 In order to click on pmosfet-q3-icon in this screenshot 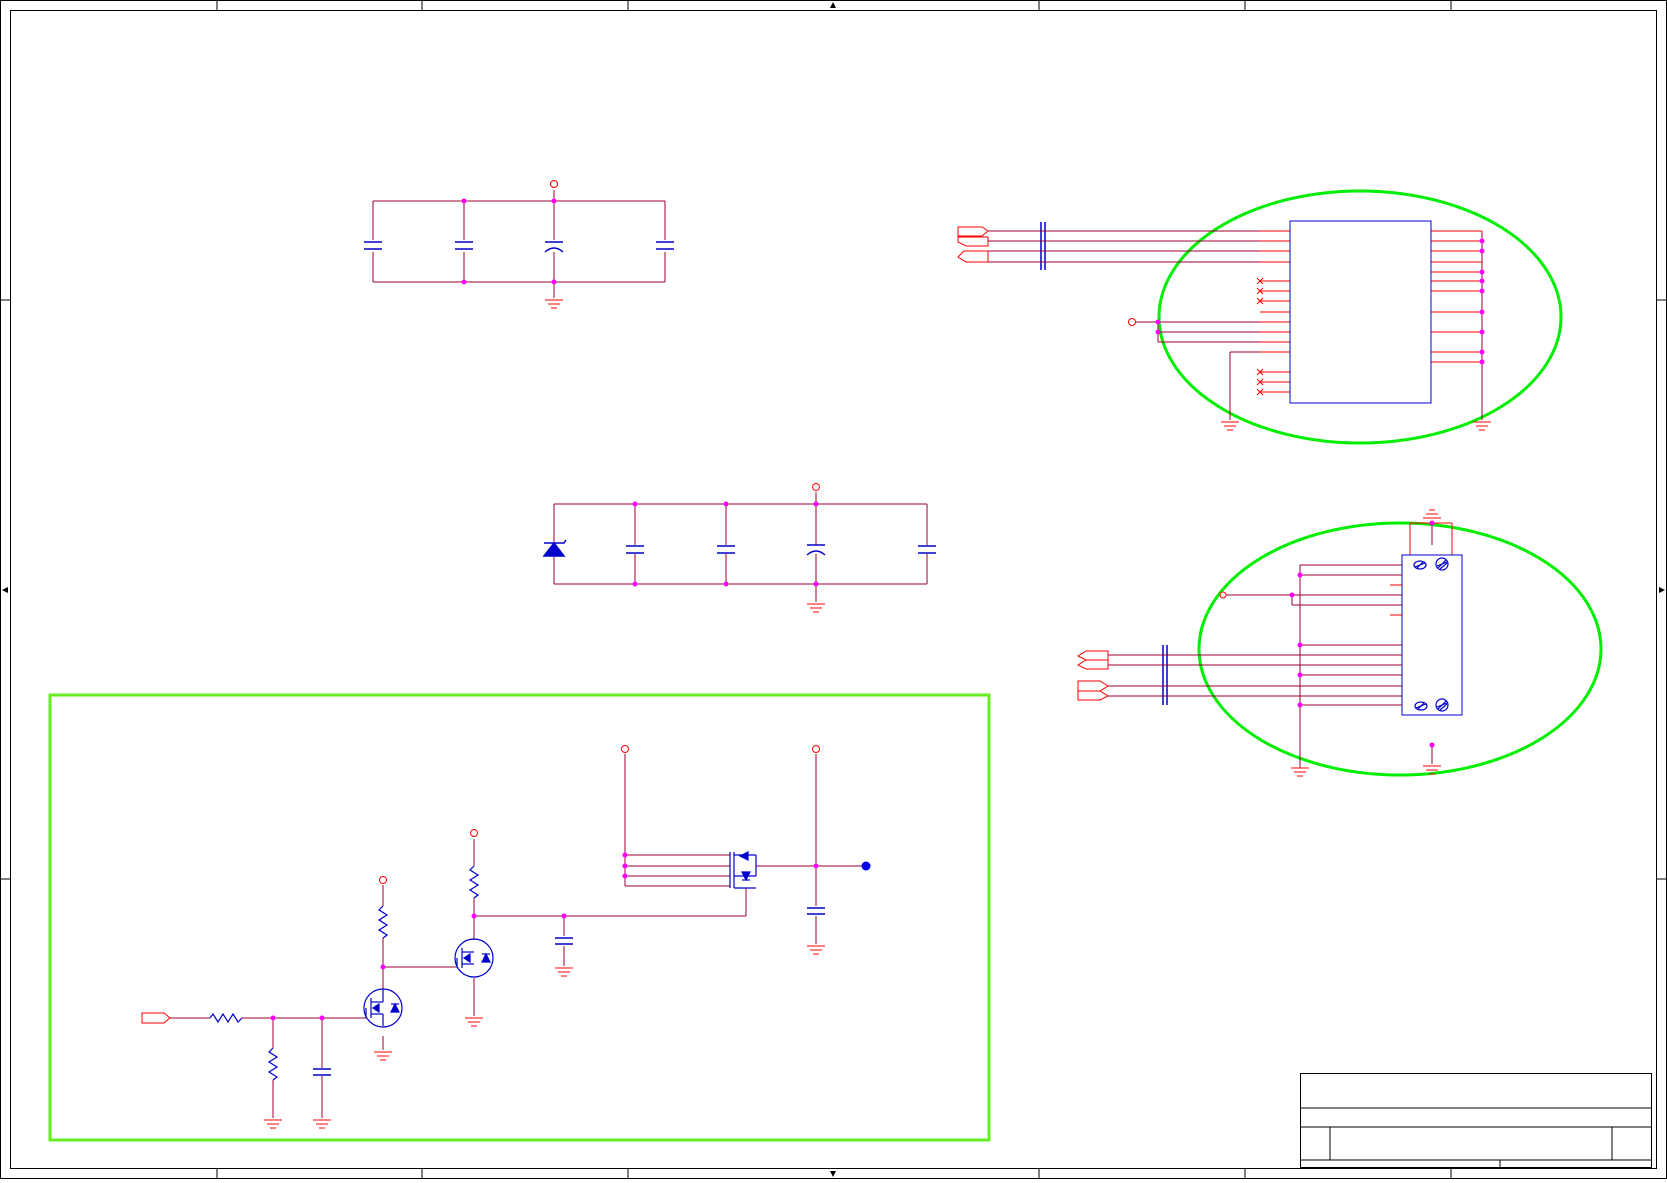, I will do `click(743, 870)`.